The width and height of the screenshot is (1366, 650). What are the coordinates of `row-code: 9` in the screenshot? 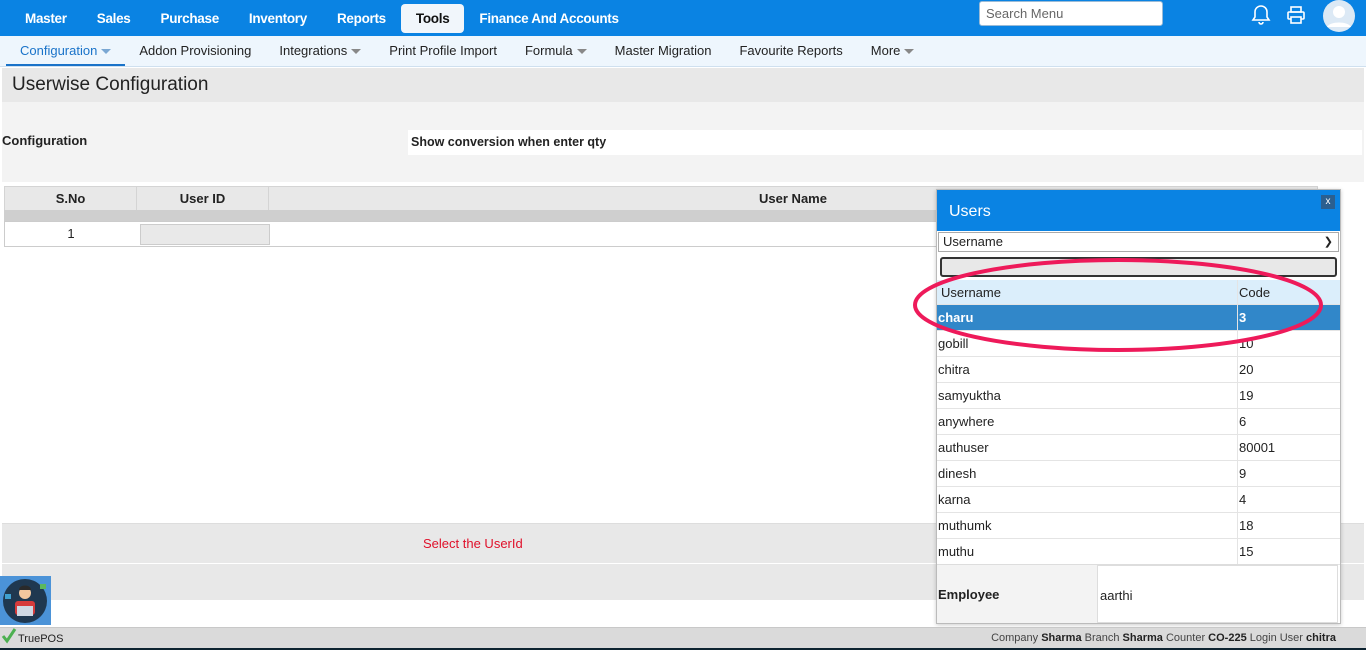 It's located at (1243, 473).